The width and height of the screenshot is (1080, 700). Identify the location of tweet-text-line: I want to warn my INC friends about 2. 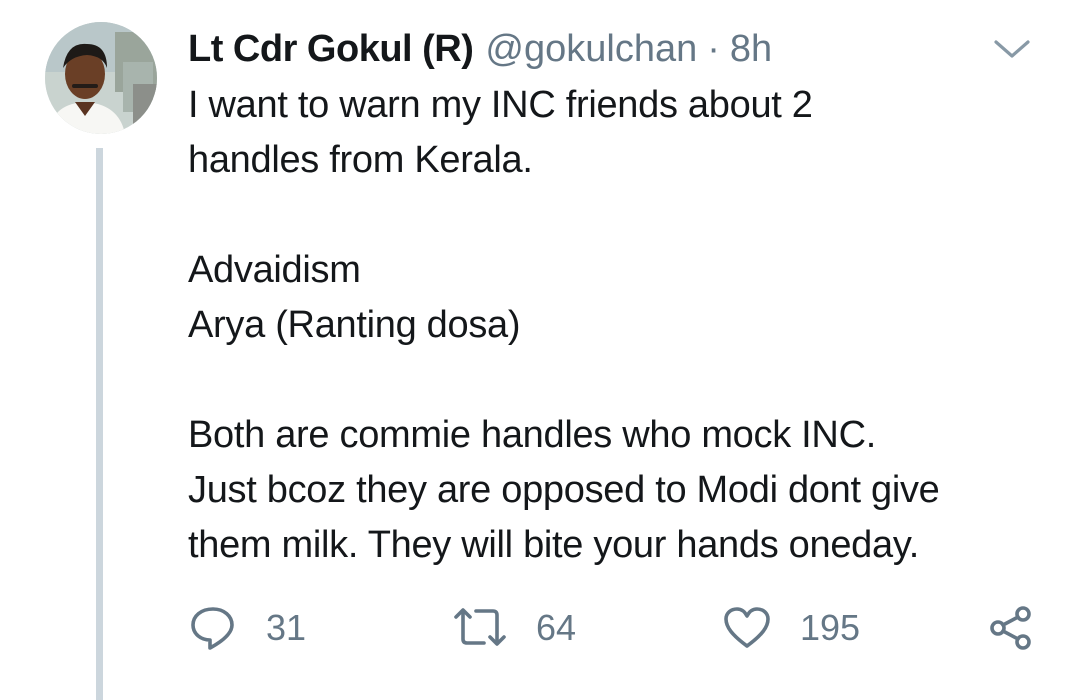
(500, 105).